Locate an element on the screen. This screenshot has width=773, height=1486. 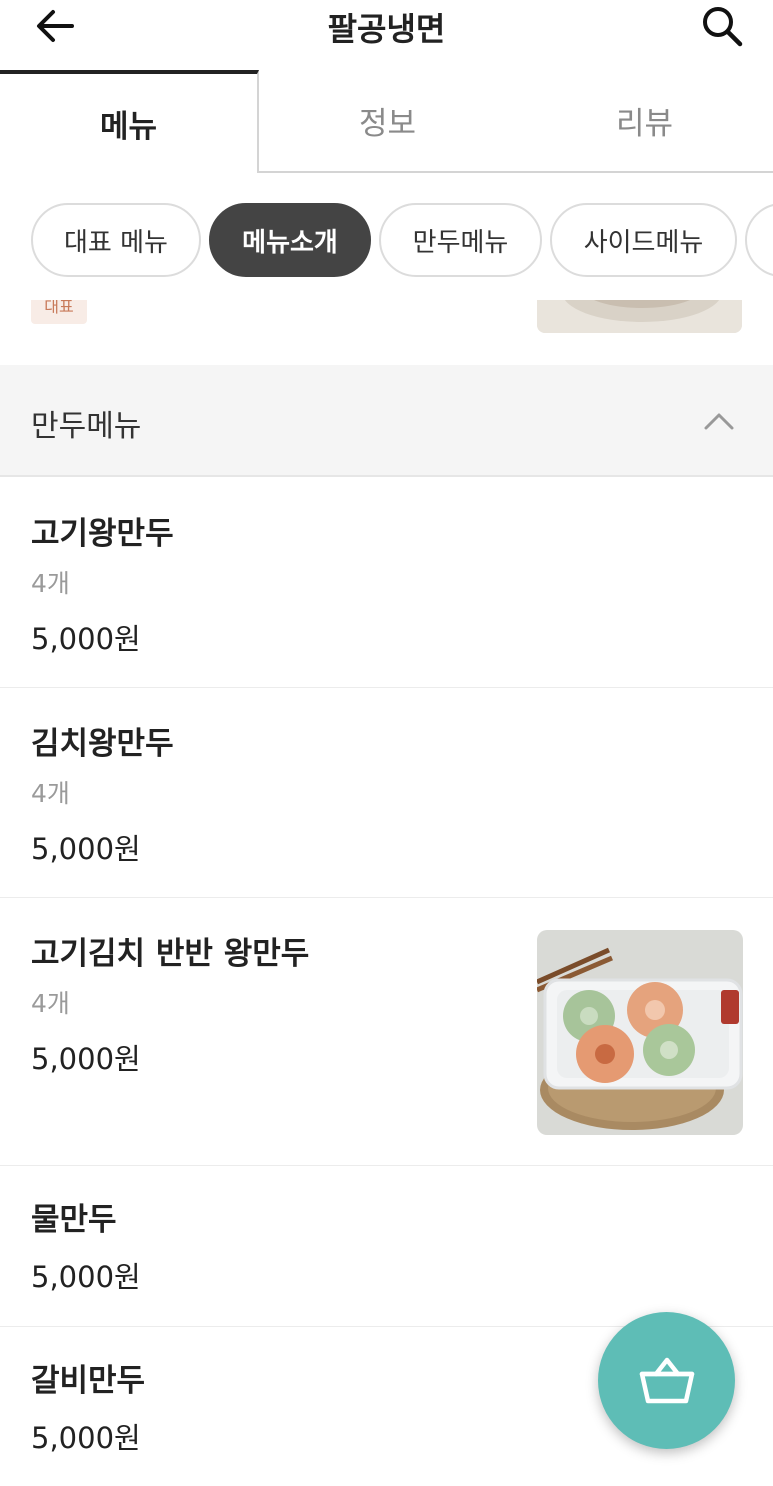
section-title: 만두메뉴 is located at coordinates (86, 426).